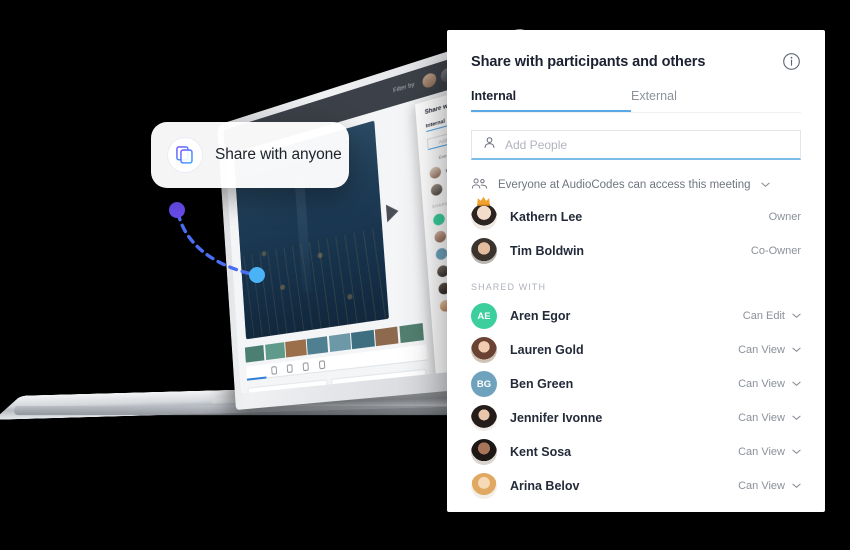  I want to click on permission-dropdown: Can Edit, so click(772, 316).